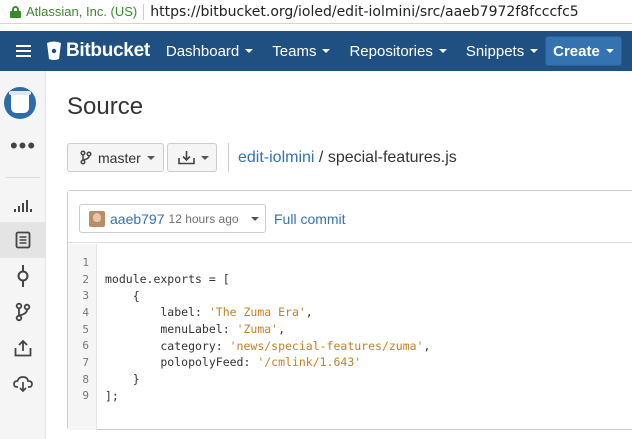  I want to click on repo-avatar, so click(20, 103).